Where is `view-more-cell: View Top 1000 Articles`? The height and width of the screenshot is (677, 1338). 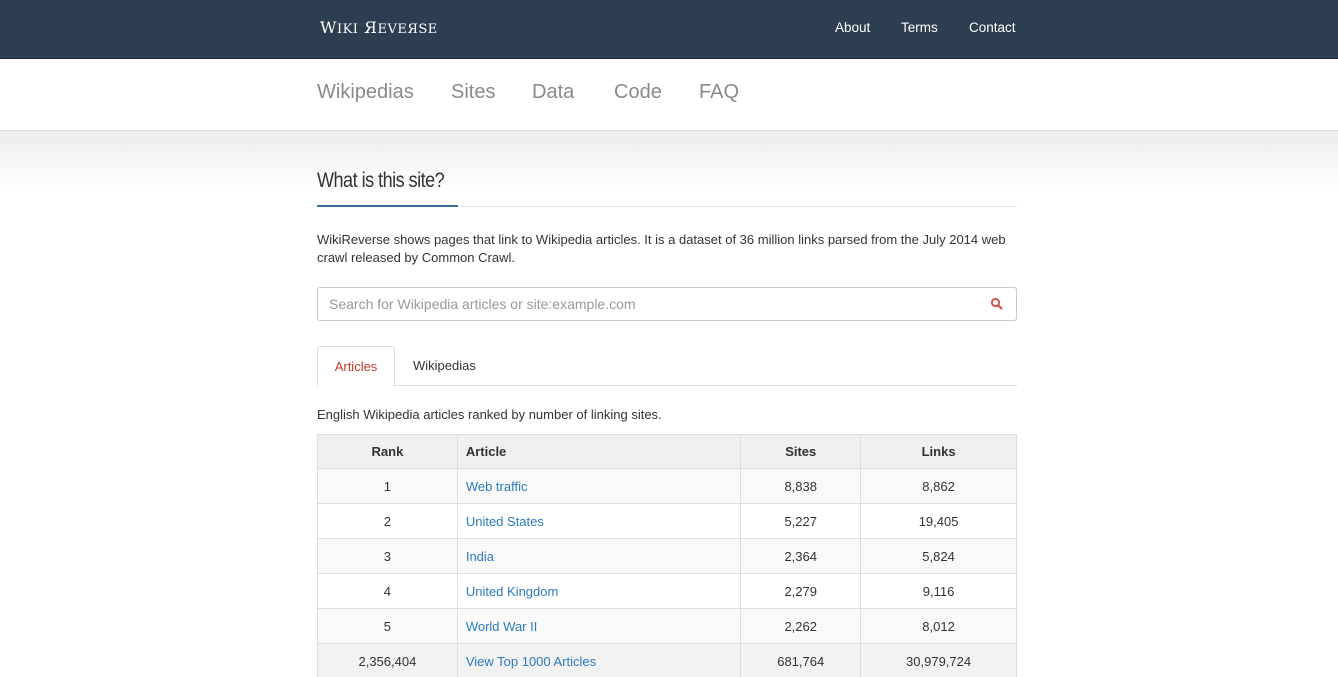 view-more-cell: View Top 1000 Articles is located at coordinates (599, 660).